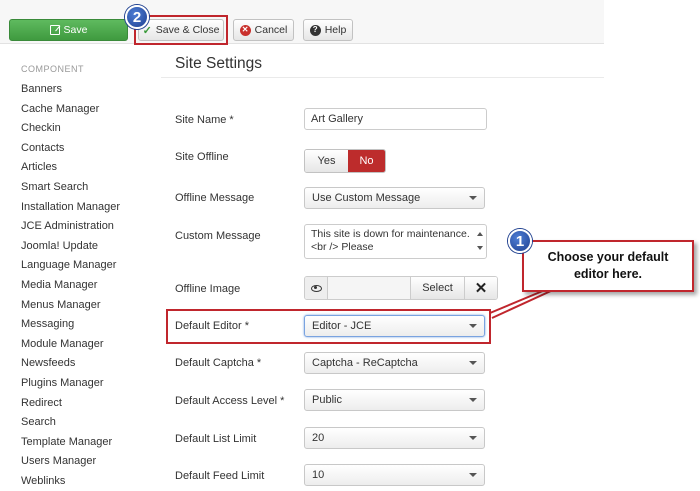  I want to click on step-1-badge: 1, so click(520, 241).